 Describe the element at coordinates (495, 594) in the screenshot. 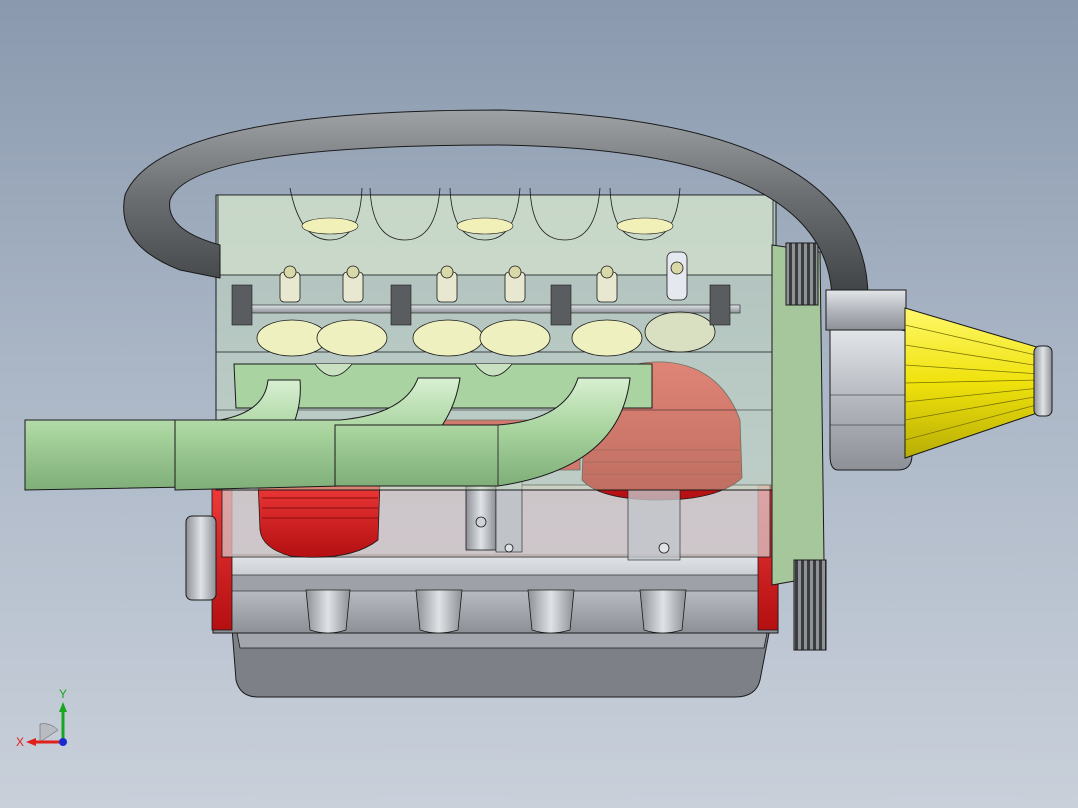

I see `crankcase` at that location.